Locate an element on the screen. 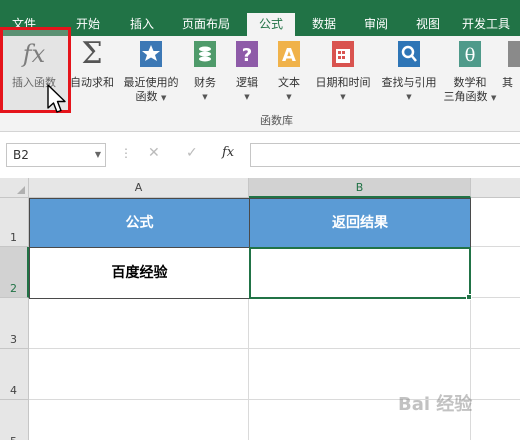 The height and width of the screenshot is (440, 520). autosum-label: 自动求和 is located at coordinates (92, 82).